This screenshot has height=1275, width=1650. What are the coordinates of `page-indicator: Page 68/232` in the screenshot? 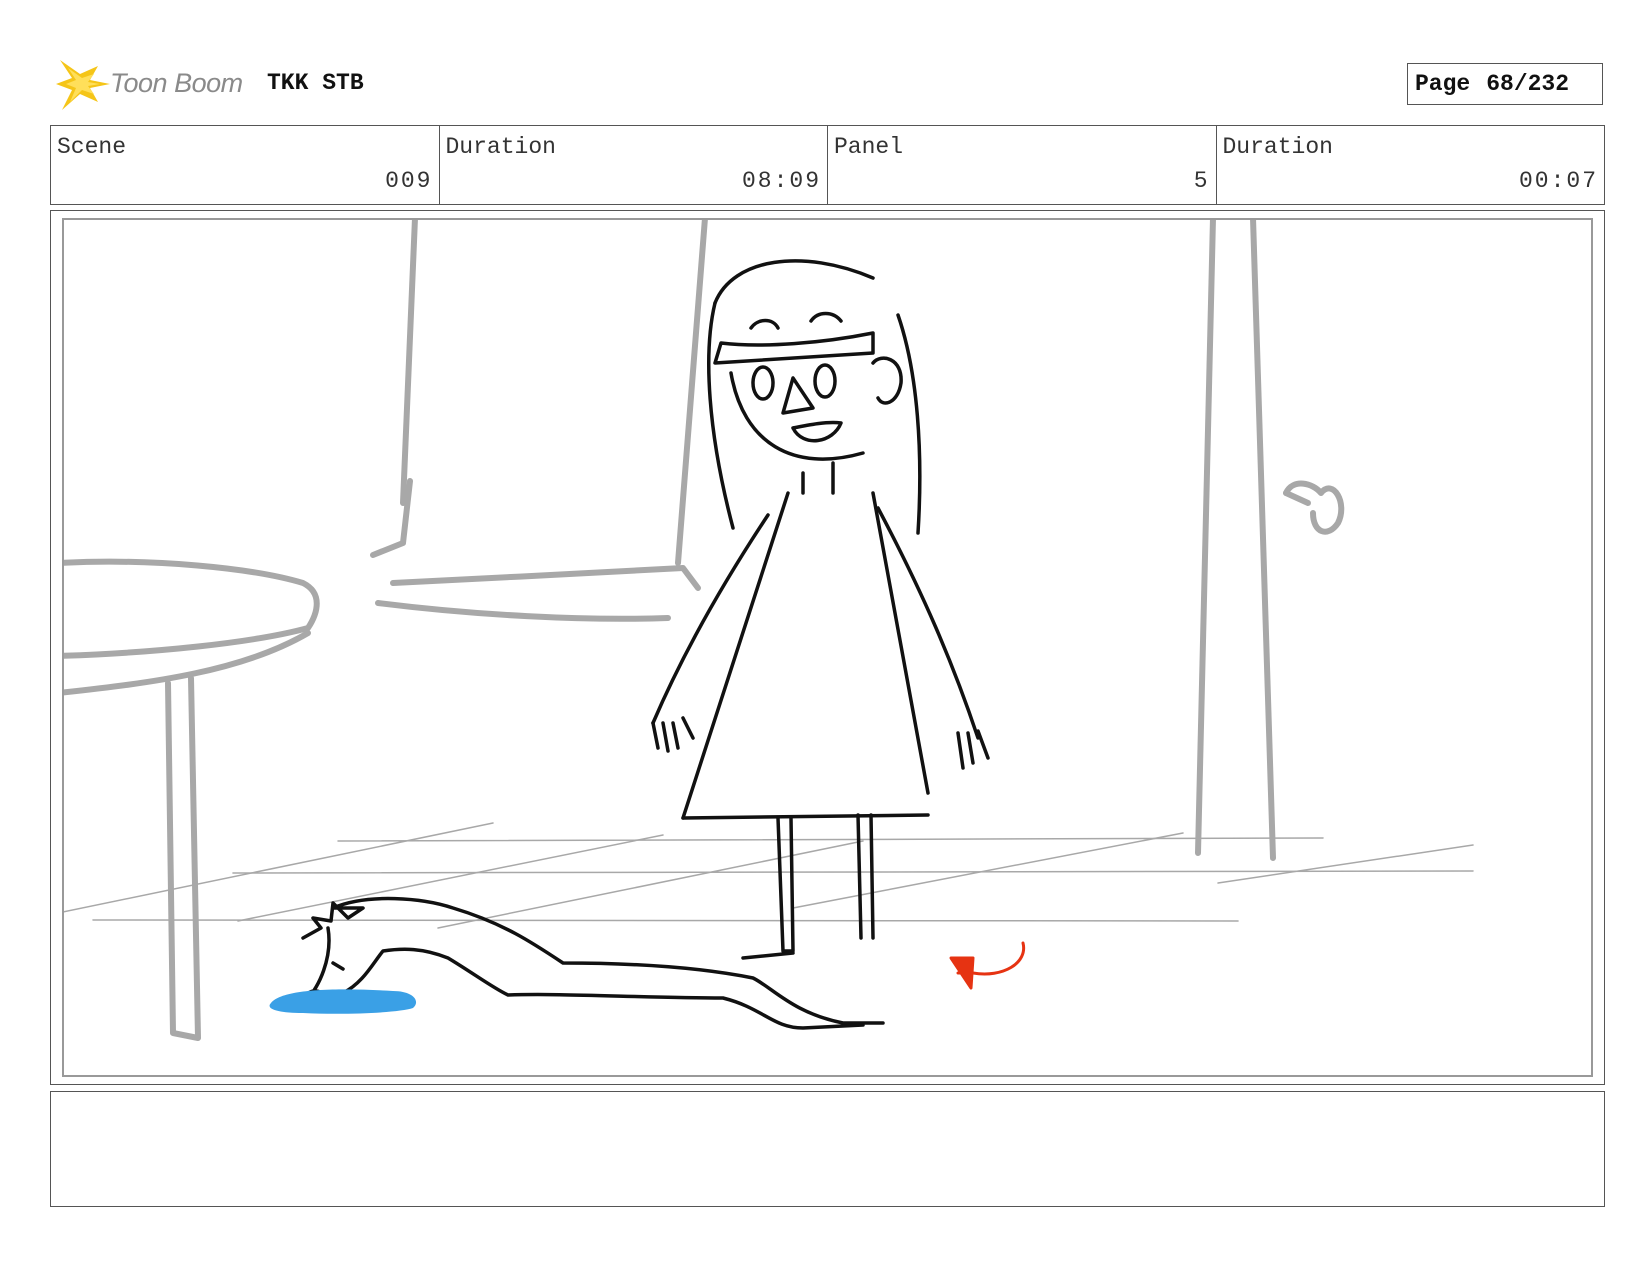 It's located at (1505, 84).